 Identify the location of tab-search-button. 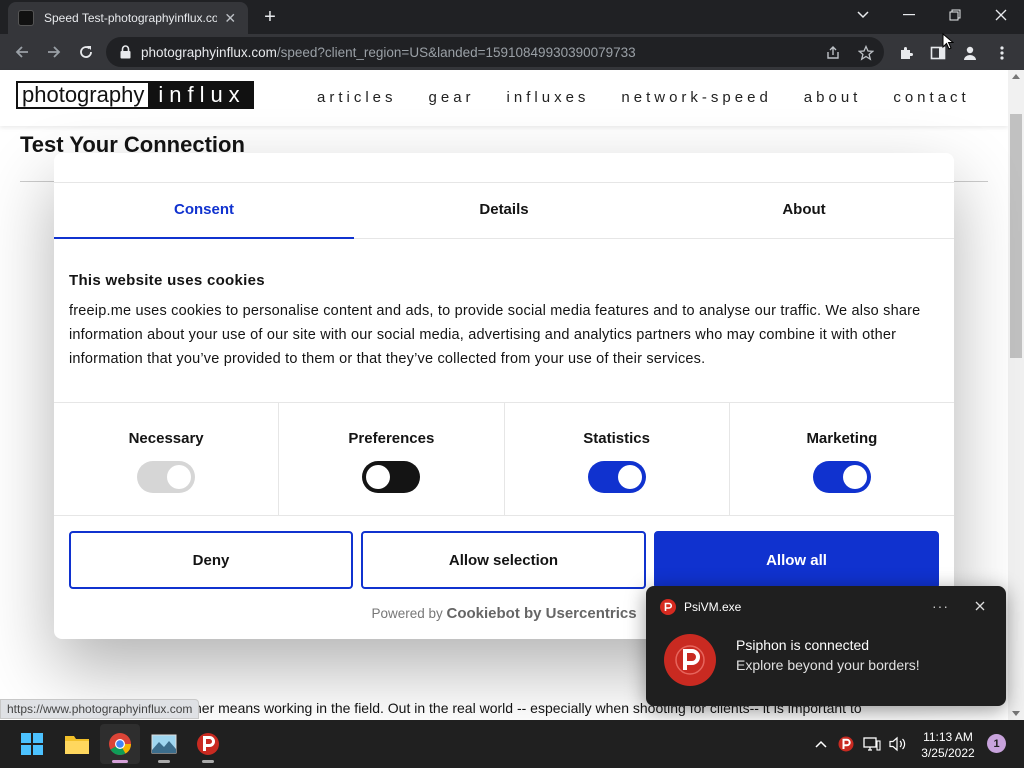
(863, 15).